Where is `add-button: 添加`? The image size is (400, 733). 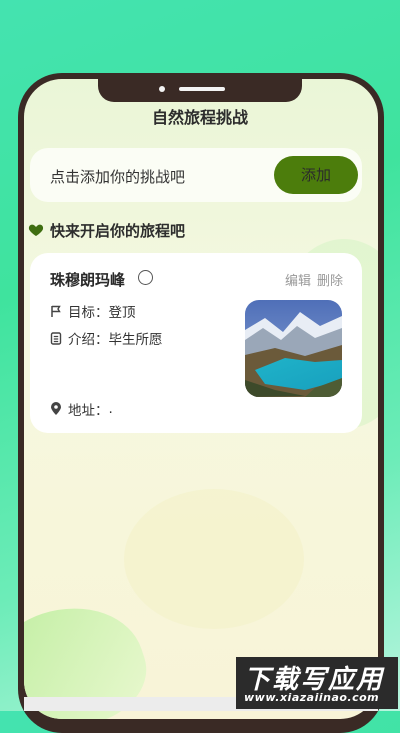
add-button: 添加 is located at coordinates (316, 175).